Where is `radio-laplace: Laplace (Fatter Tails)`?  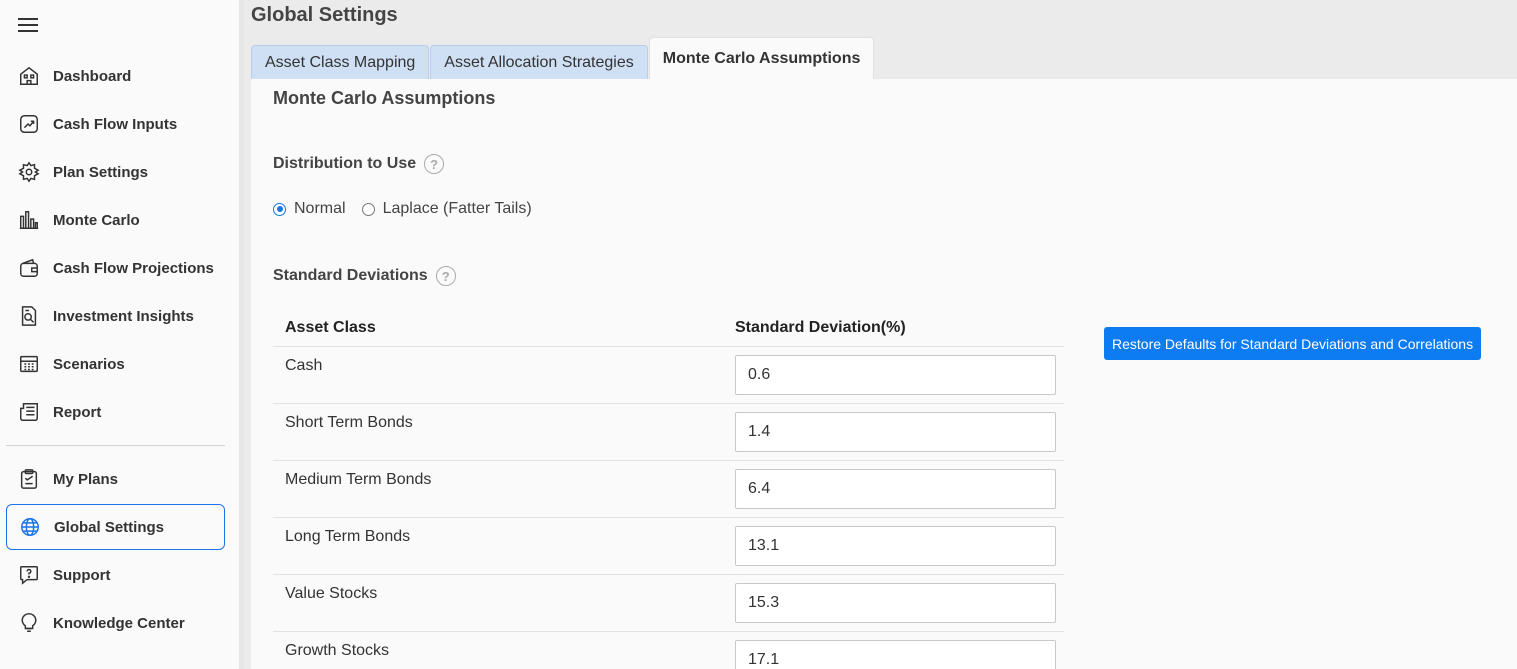
radio-laplace: Laplace (Fatter Tails) is located at coordinates (446, 209).